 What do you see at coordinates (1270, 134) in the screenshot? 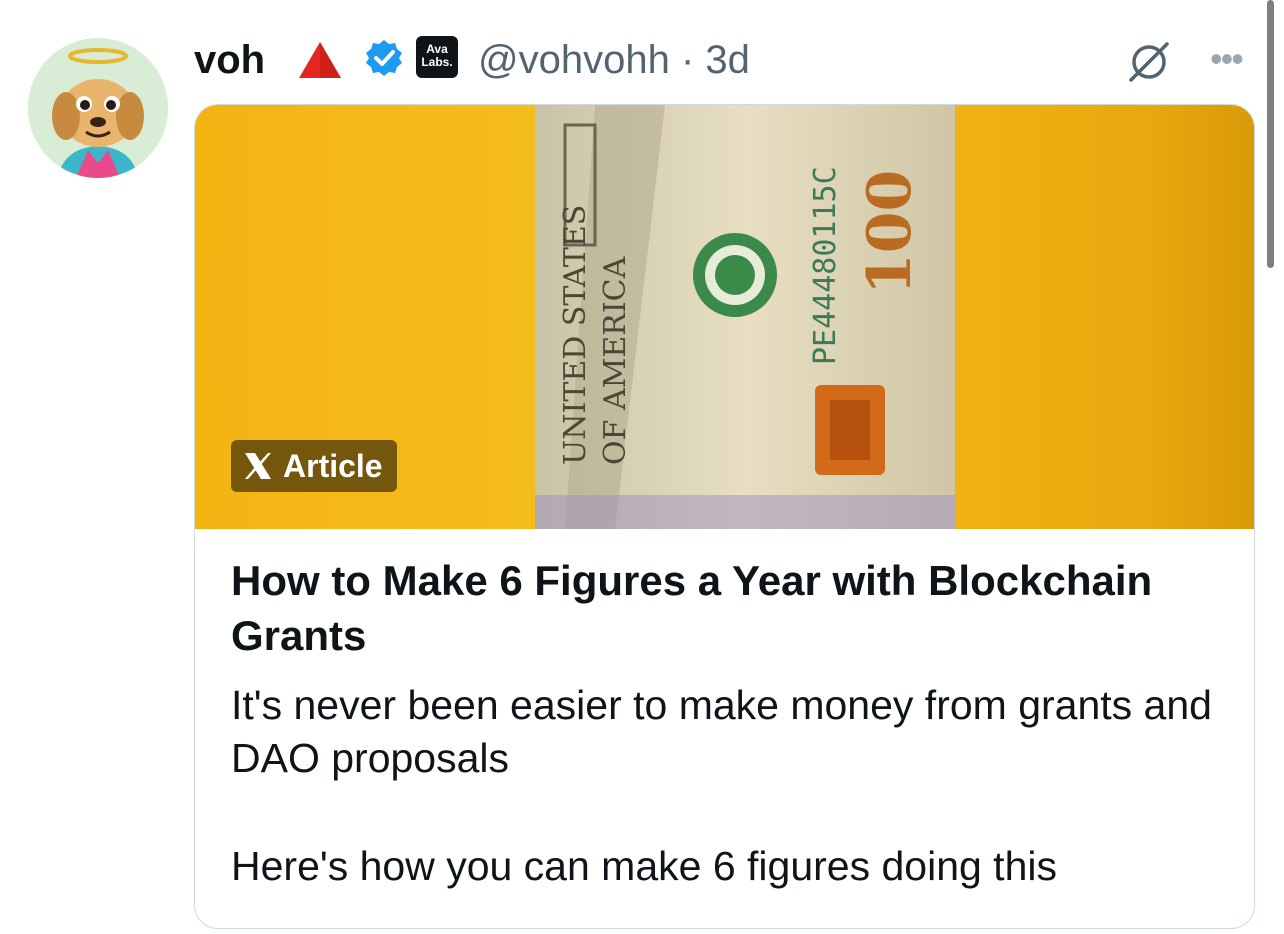
I see `scrollbar` at bounding box center [1270, 134].